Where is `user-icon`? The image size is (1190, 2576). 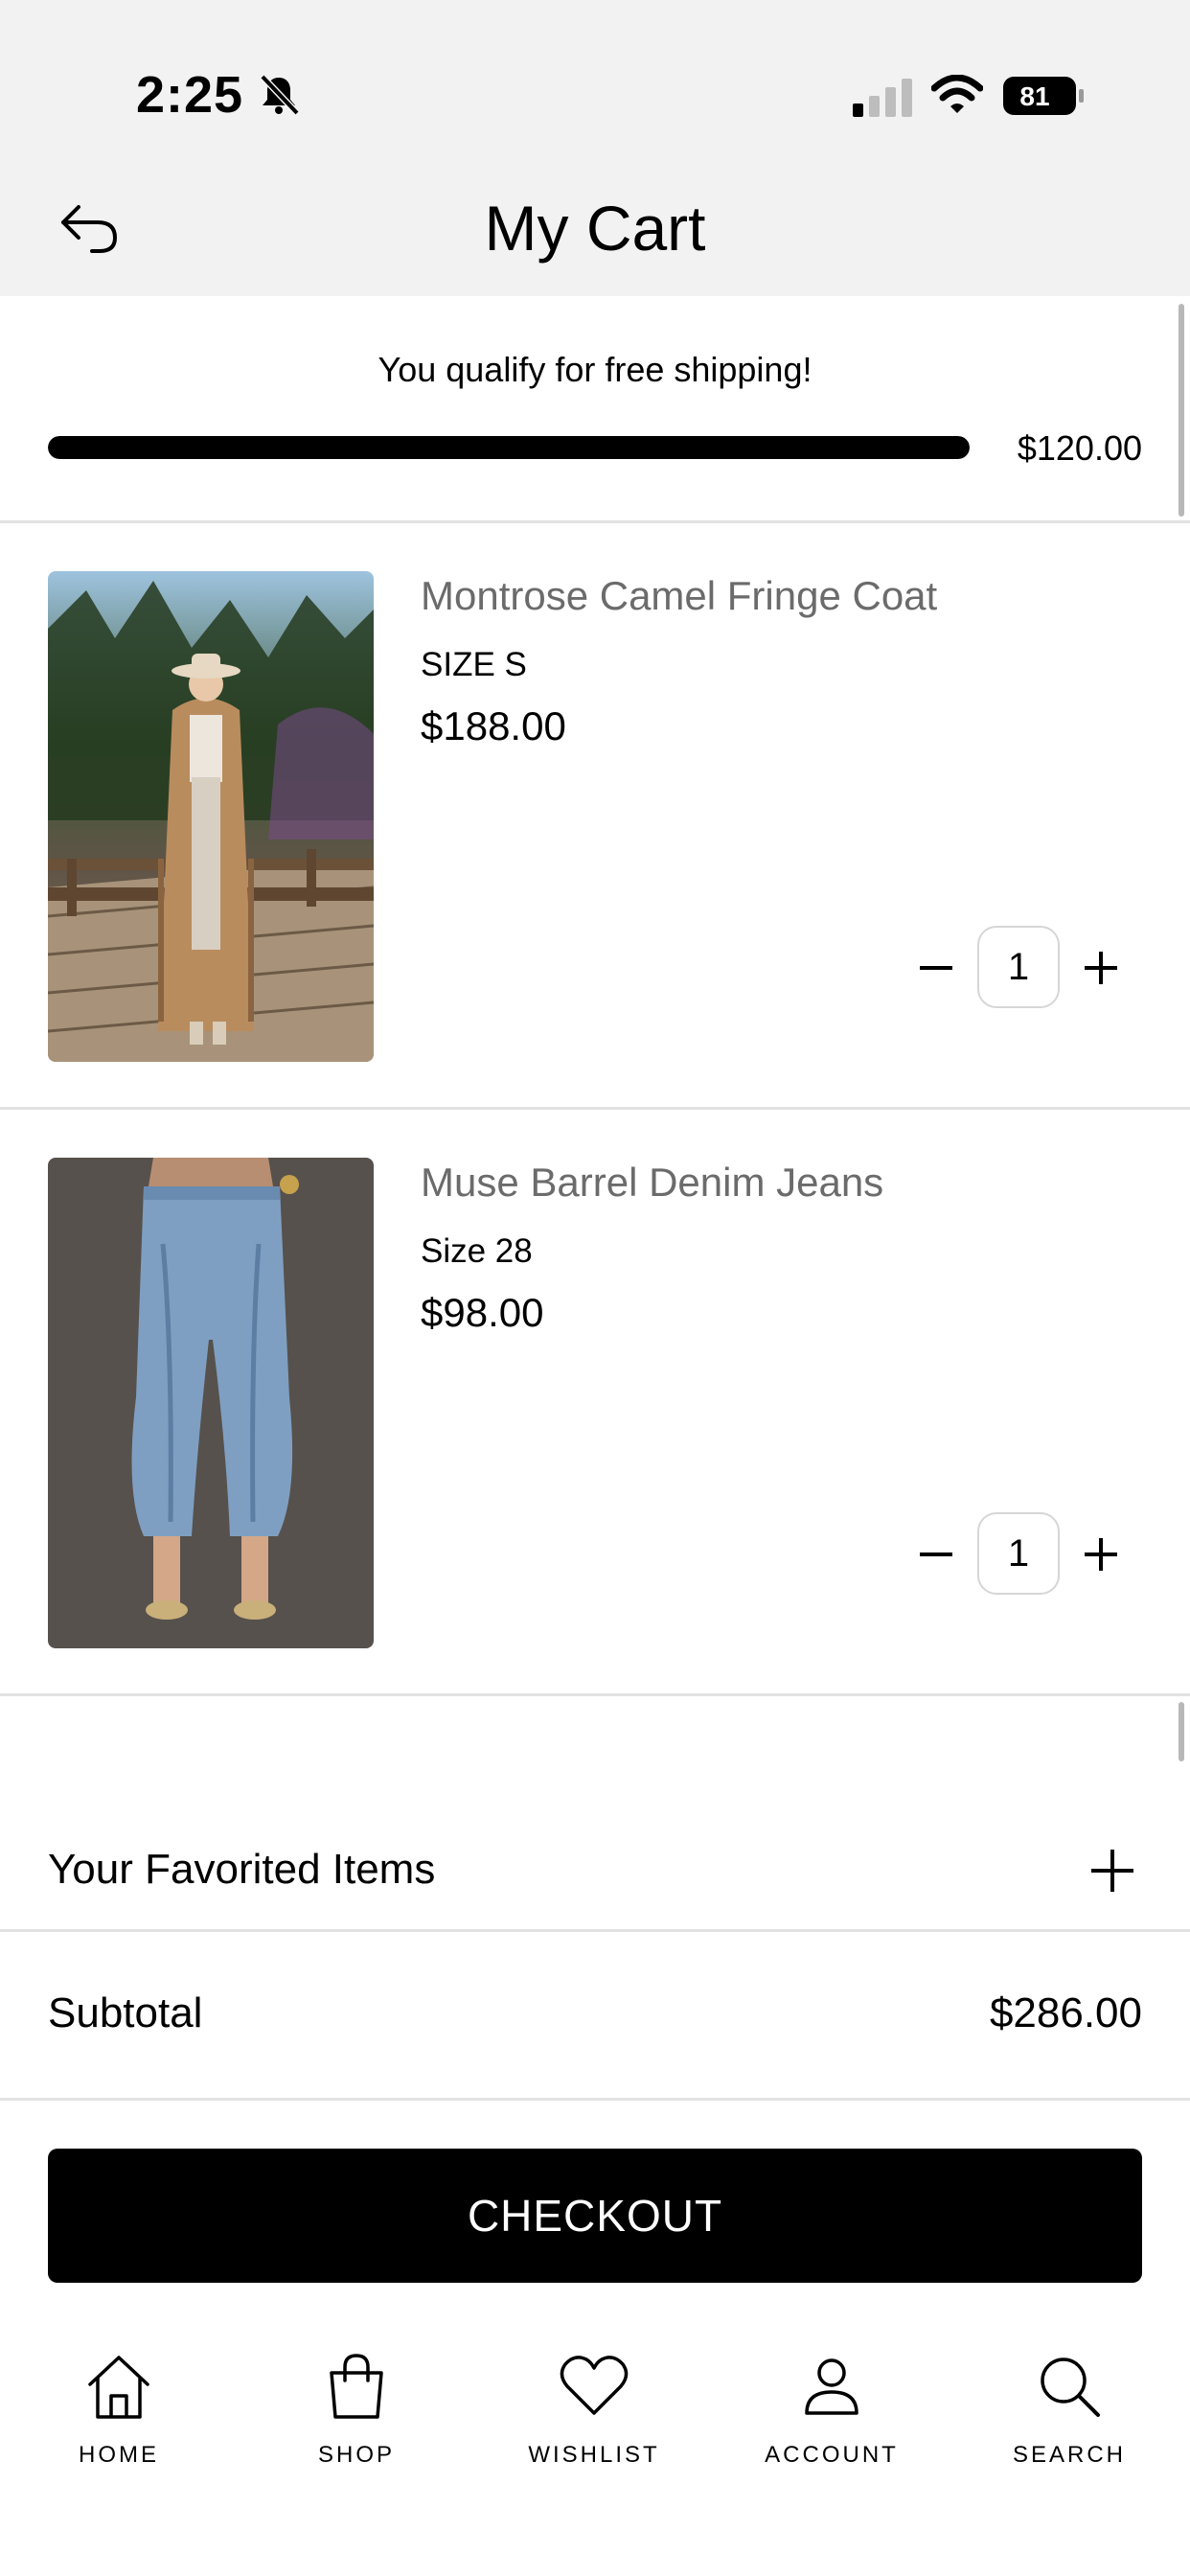
user-icon is located at coordinates (832, 2386).